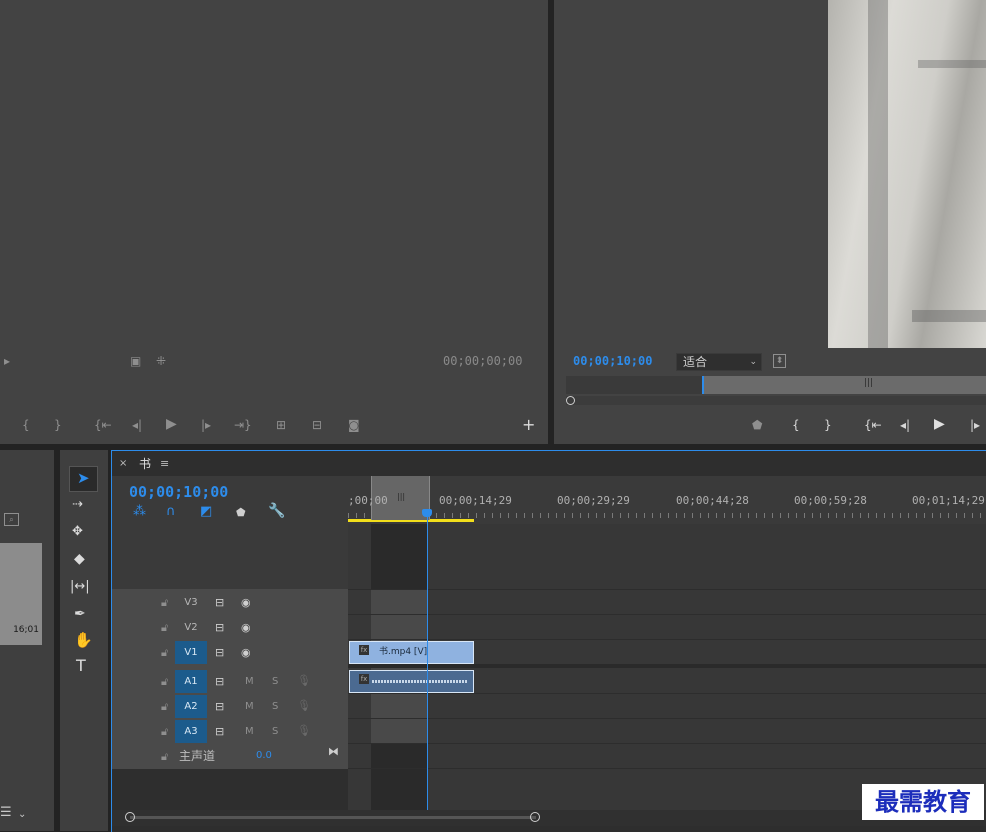  Describe the element at coordinates (171, 512) in the screenshot. I see `snap-magnet-icon: ∩` at that location.